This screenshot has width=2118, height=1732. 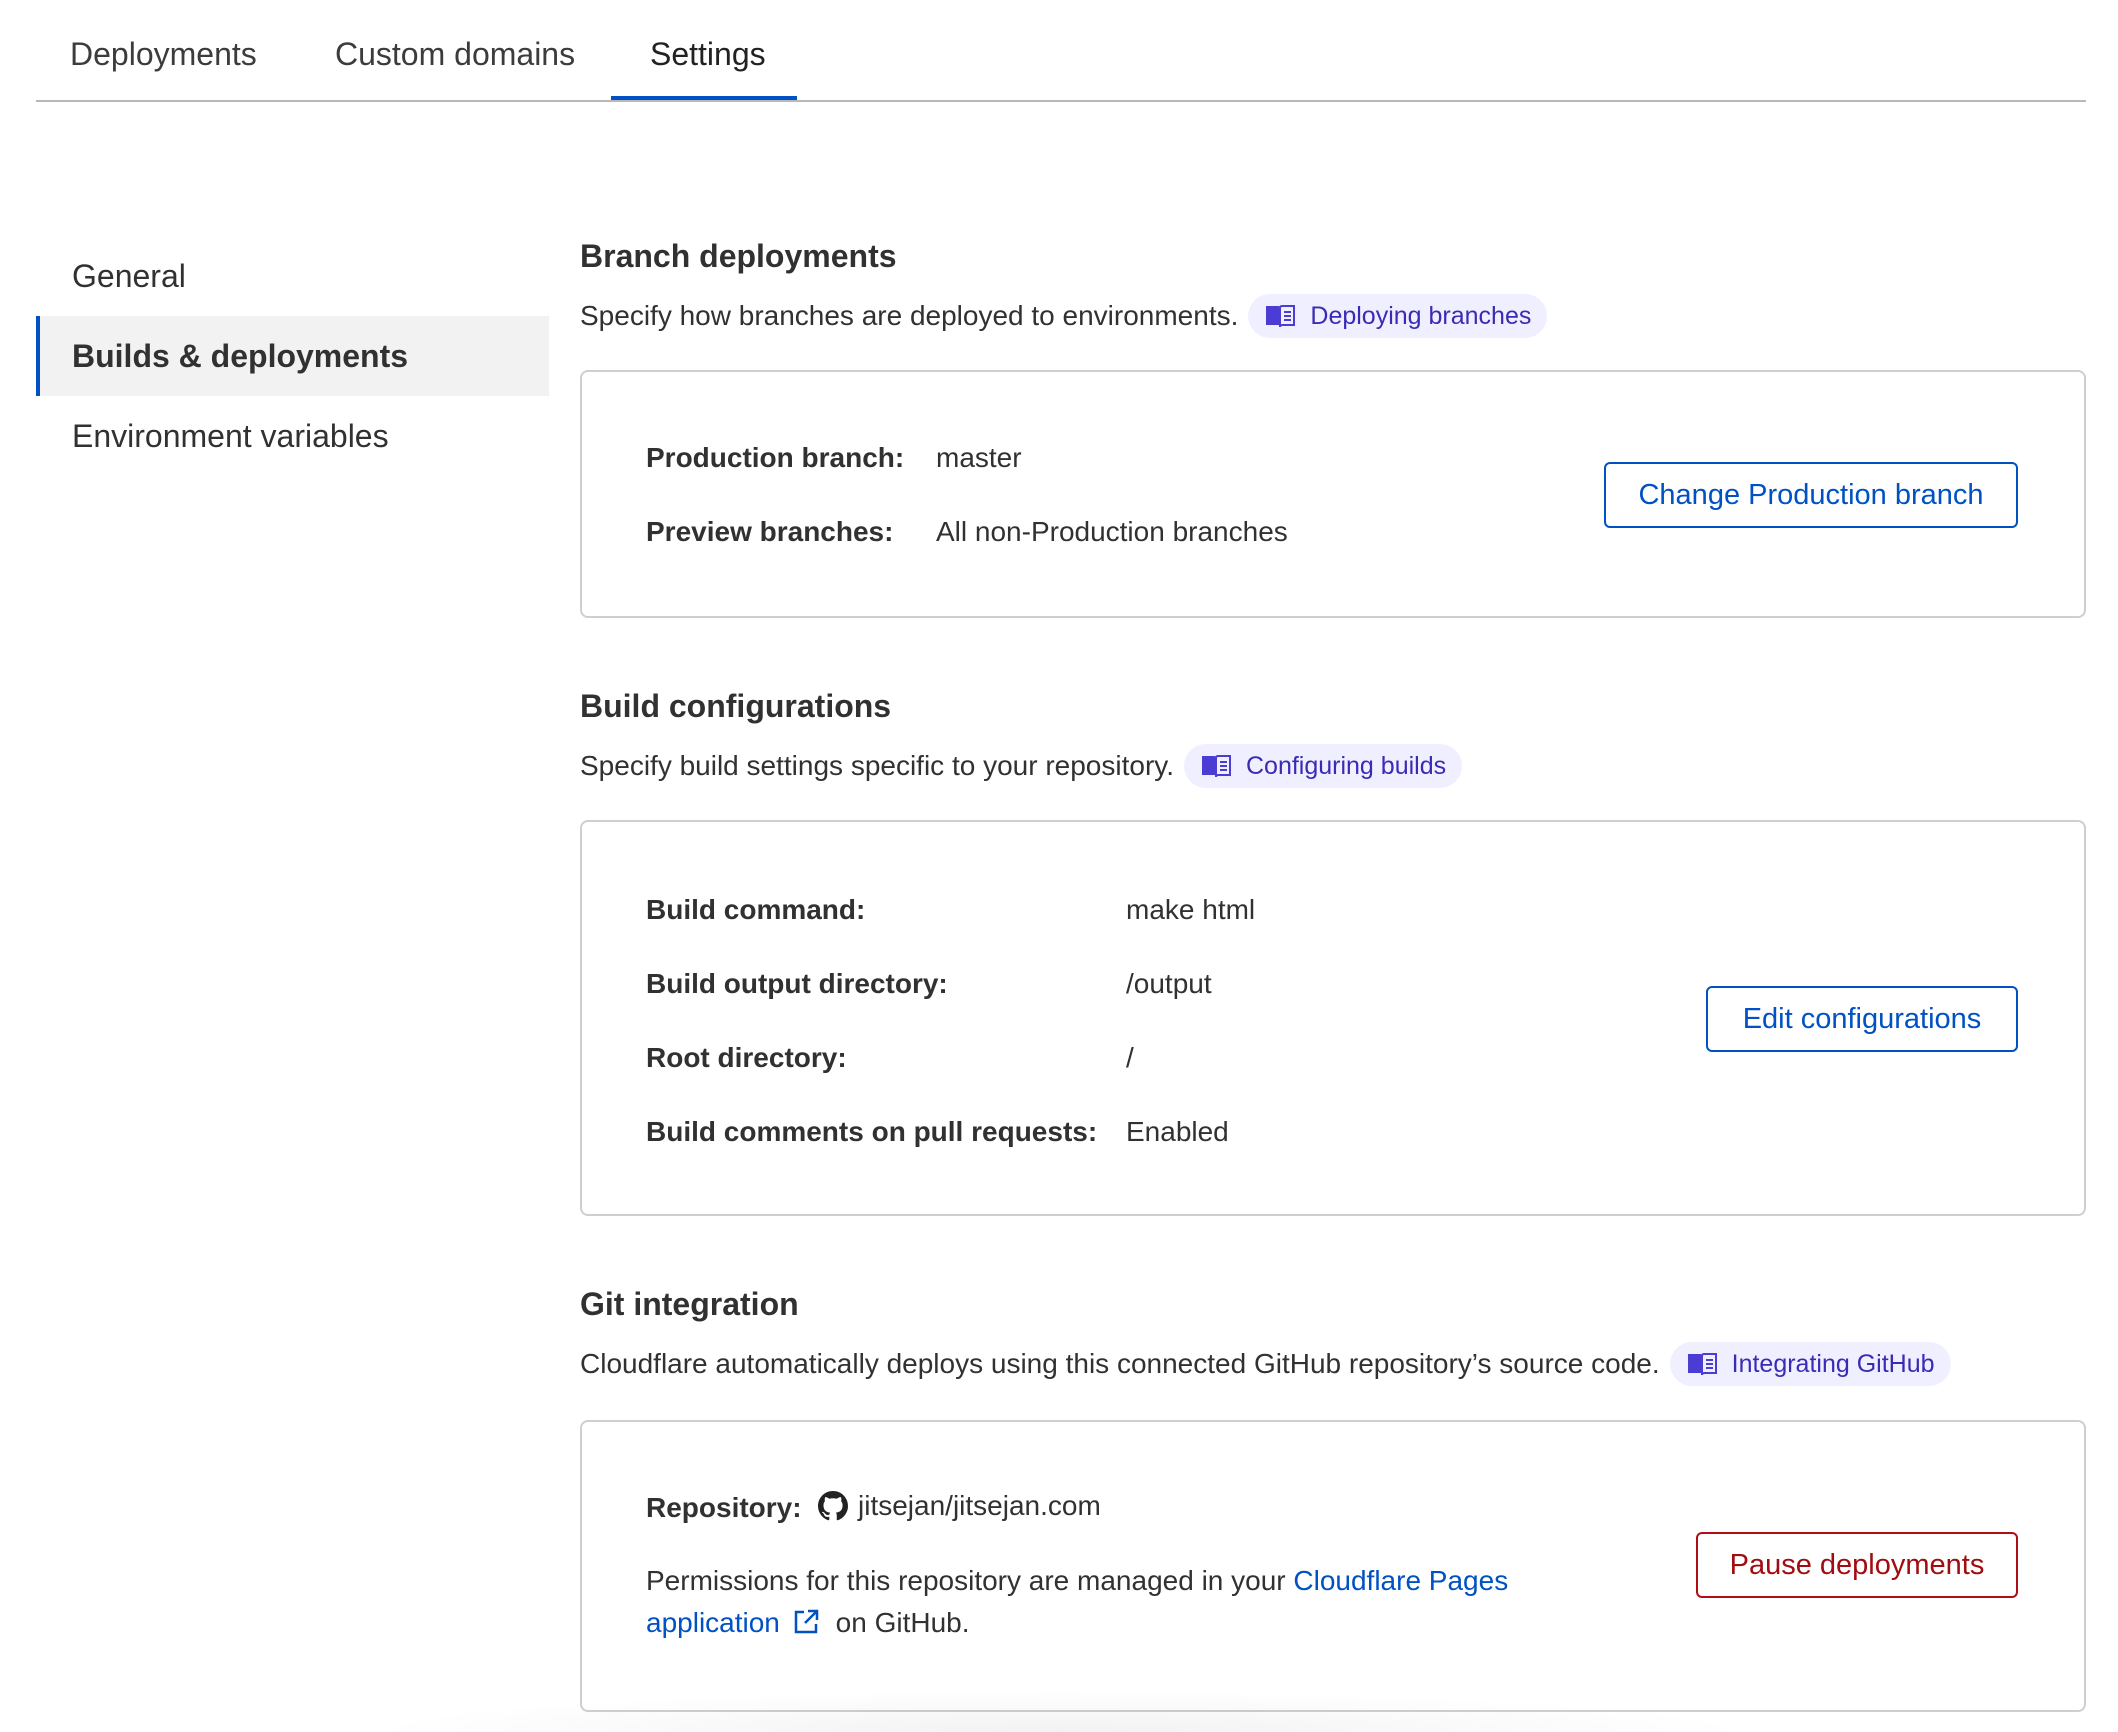 What do you see at coordinates (1130, 1057) in the screenshot?
I see `root-directory-value: /` at bounding box center [1130, 1057].